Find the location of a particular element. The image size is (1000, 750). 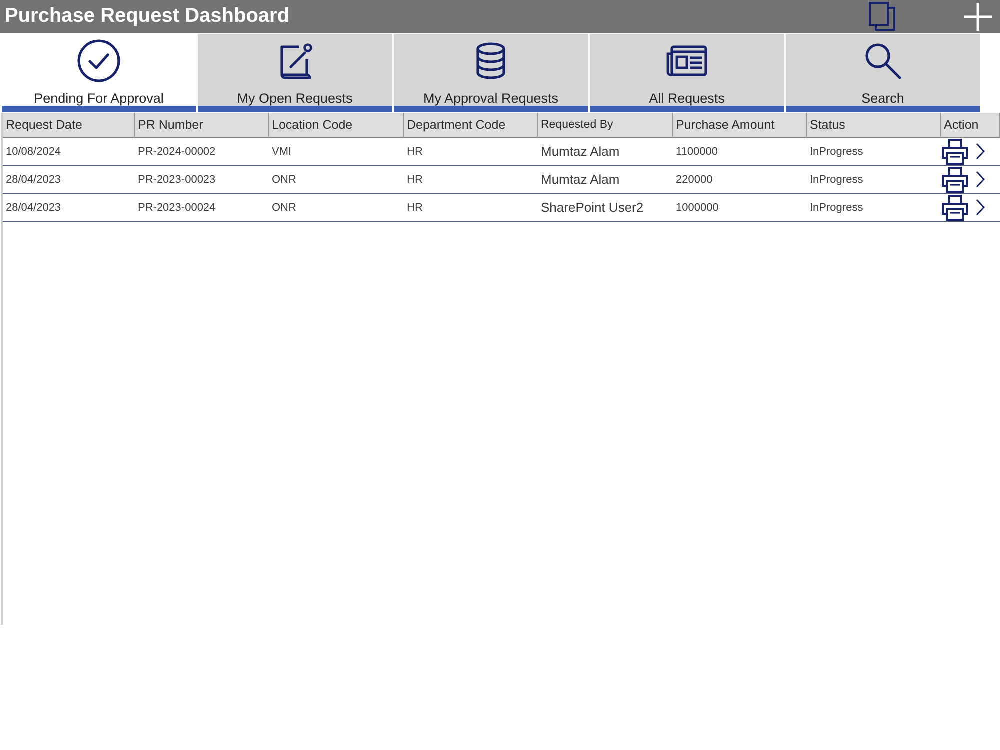

copy-icon is located at coordinates (882, 16).